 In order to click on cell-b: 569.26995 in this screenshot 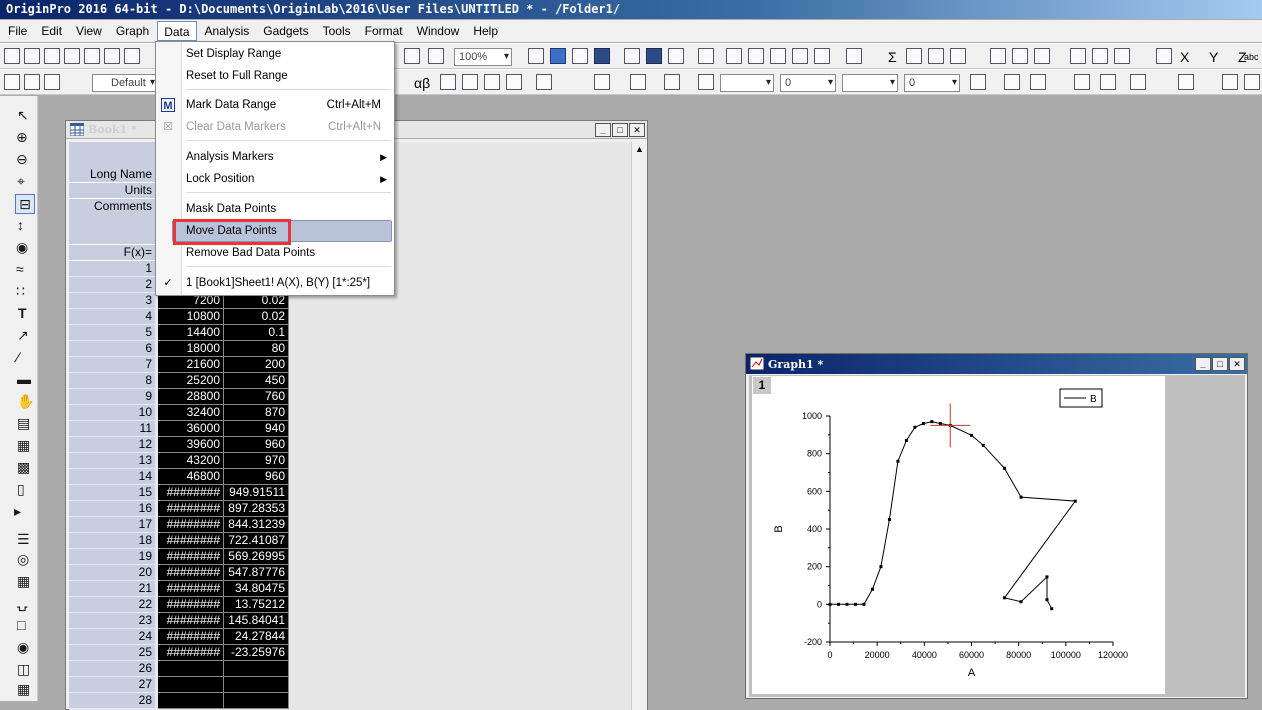, I will do `click(256, 557)`.